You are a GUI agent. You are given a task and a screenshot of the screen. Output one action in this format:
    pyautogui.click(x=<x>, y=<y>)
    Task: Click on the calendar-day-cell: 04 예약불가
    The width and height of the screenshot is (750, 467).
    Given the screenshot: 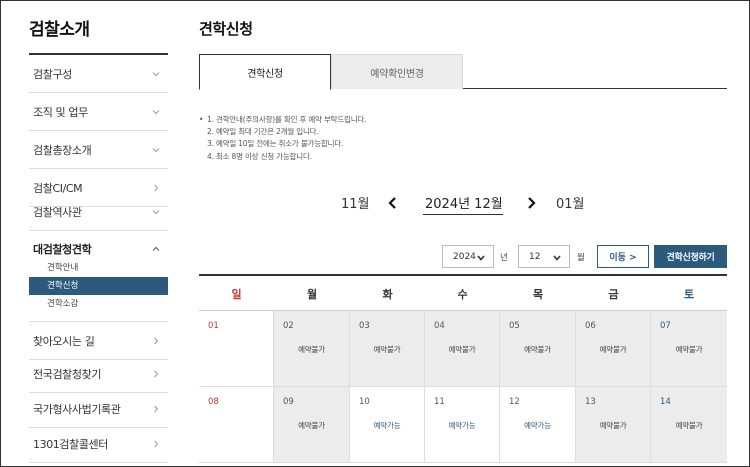 What is the action you would take?
    pyautogui.click(x=462, y=349)
    